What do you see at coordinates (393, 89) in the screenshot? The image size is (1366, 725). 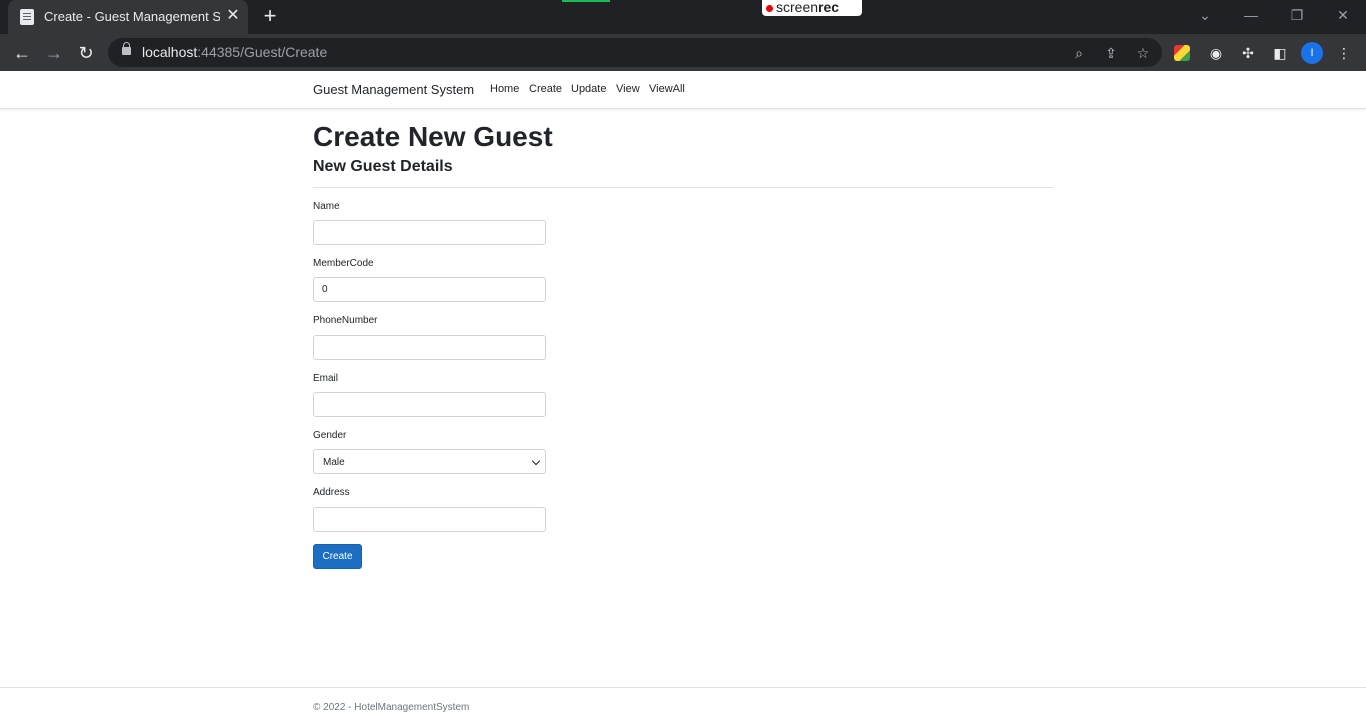 I see `site-brand: Guest Management System` at bounding box center [393, 89].